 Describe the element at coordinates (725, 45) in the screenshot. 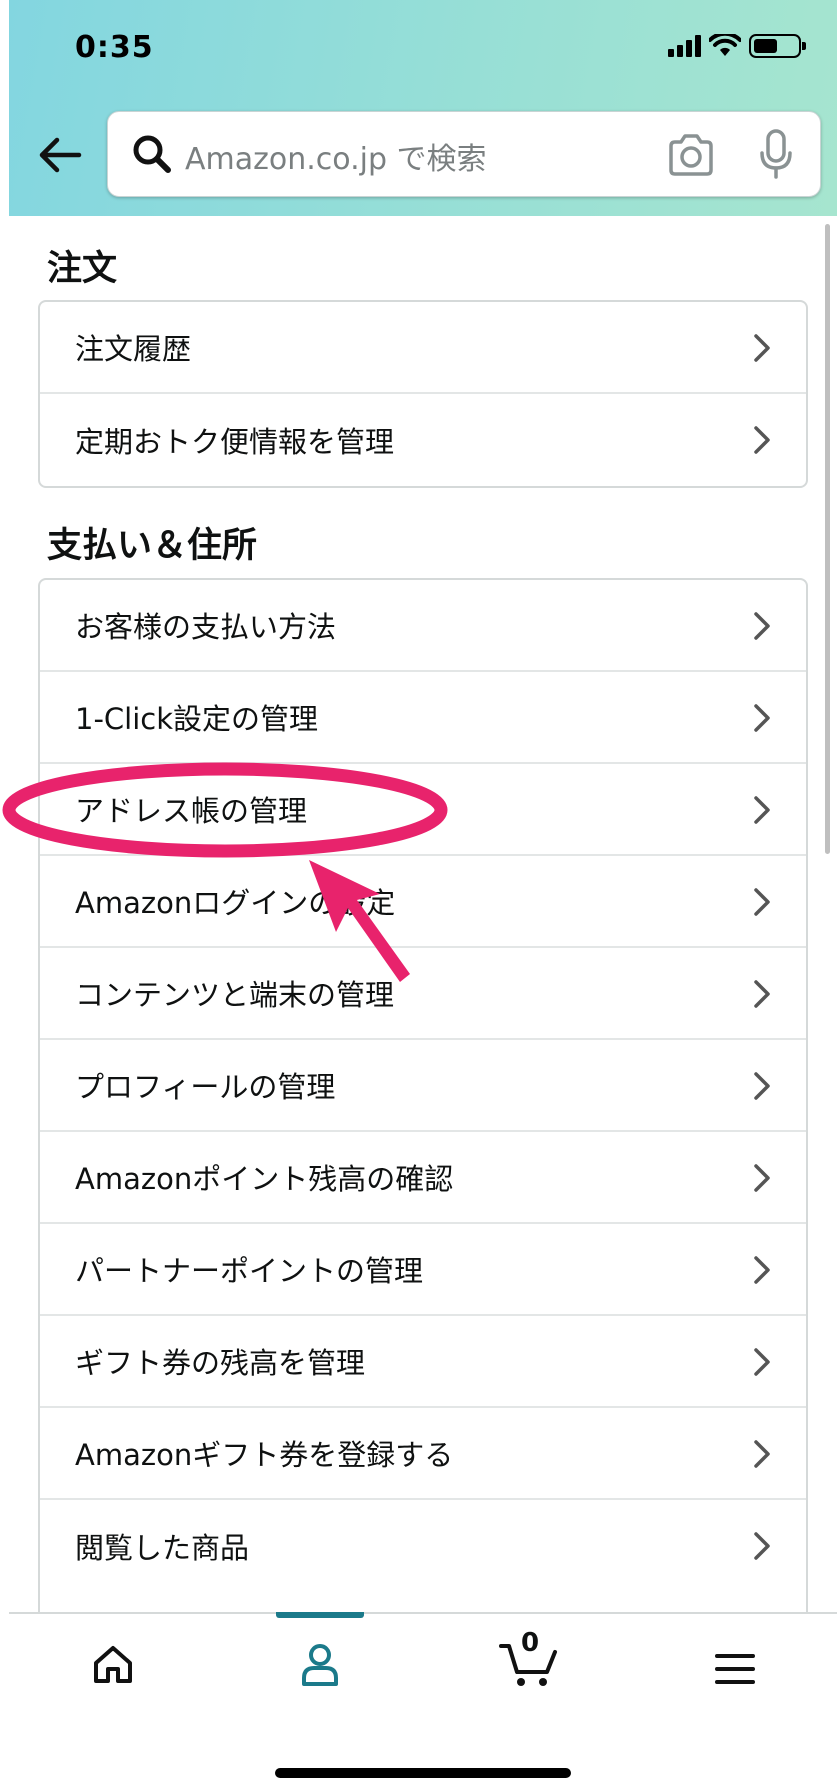

I see `wifi-icon` at that location.